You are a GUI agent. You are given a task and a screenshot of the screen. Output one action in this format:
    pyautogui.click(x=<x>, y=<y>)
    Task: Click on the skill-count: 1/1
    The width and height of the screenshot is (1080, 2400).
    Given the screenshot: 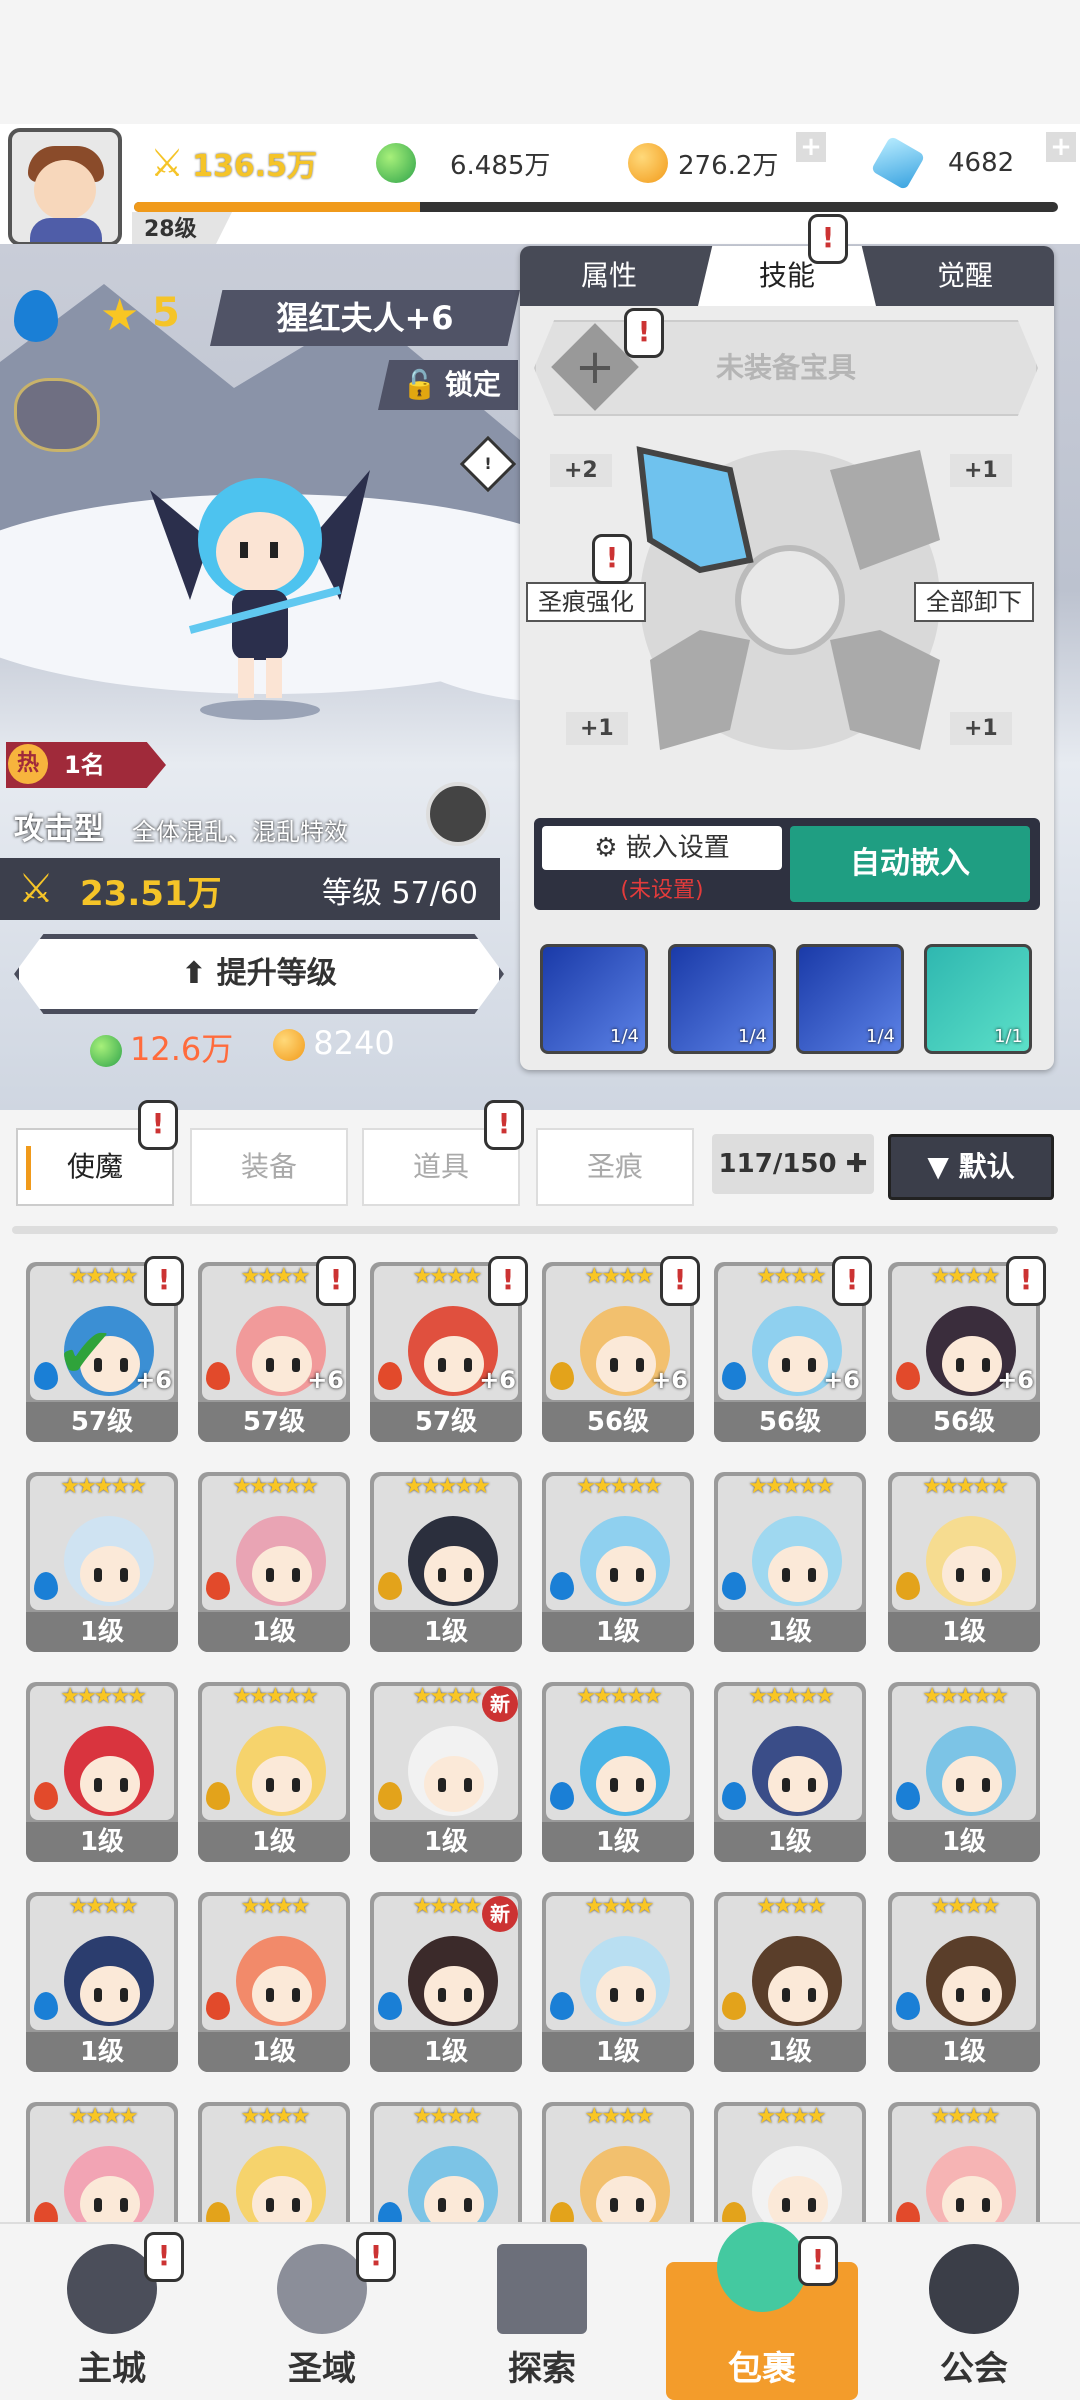 What is the action you would take?
    pyautogui.click(x=1008, y=1036)
    